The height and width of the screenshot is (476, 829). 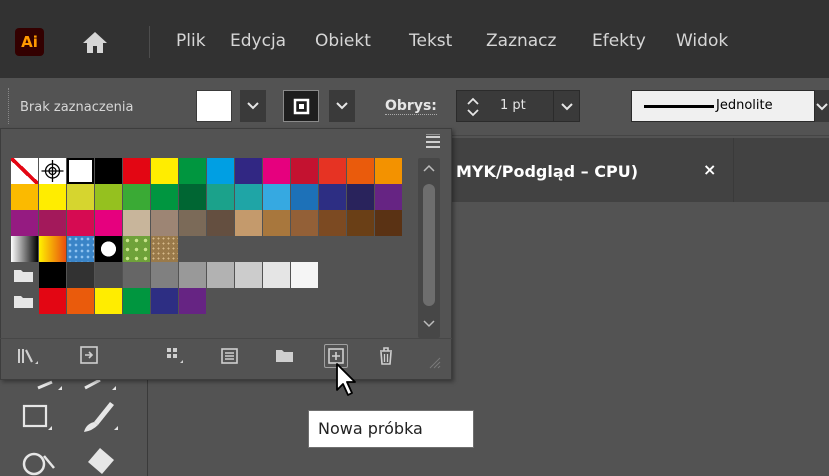 What do you see at coordinates (473, 107) in the screenshot?
I see `stepper-arrows-icon` at bounding box center [473, 107].